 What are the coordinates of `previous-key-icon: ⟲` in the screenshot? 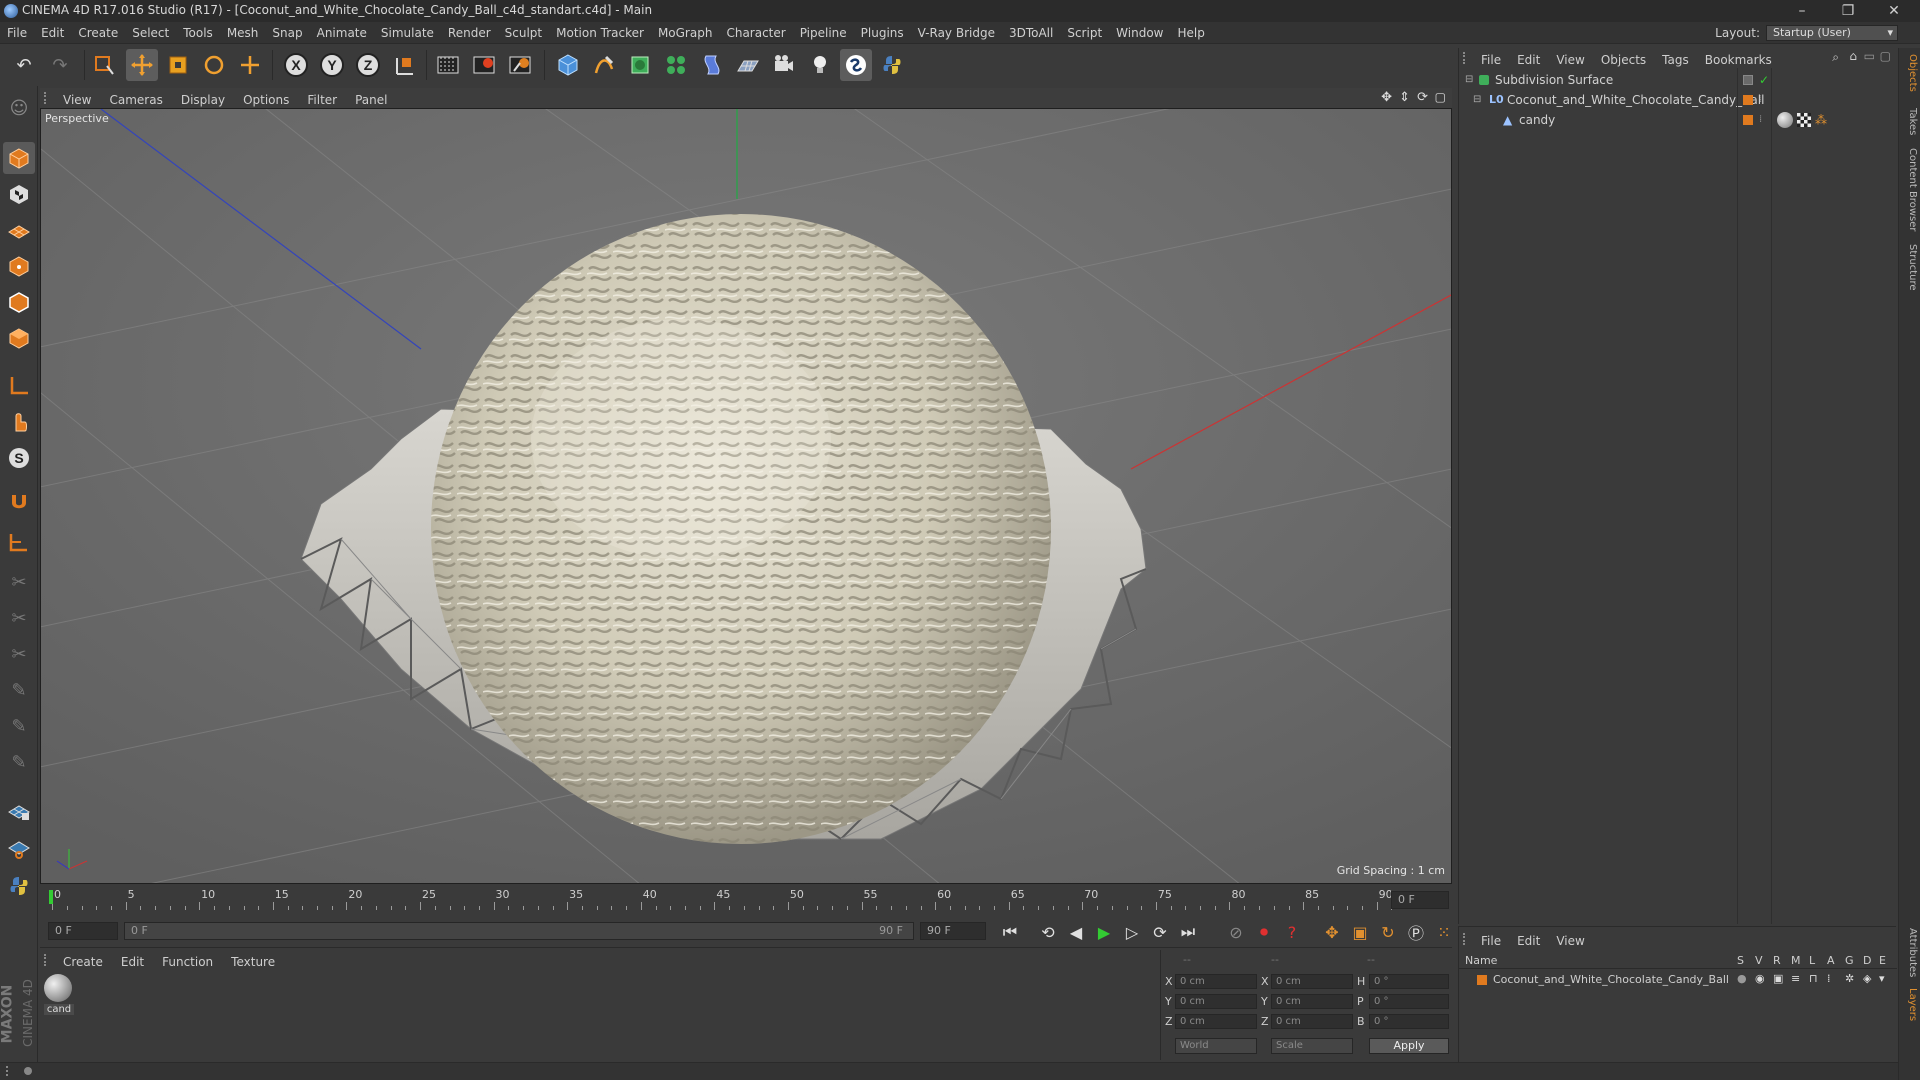 It's located at (1048, 932).